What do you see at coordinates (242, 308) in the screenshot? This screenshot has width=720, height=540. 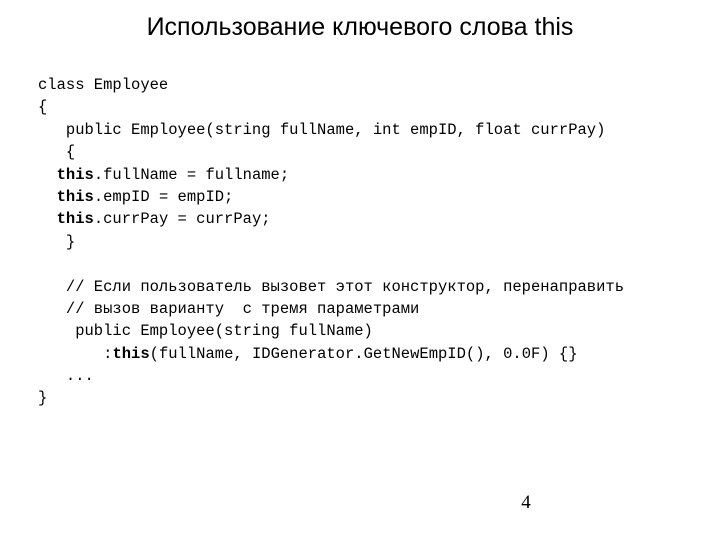 I see `code-text: // вызов варианту с тремя параметрами` at bounding box center [242, 308].